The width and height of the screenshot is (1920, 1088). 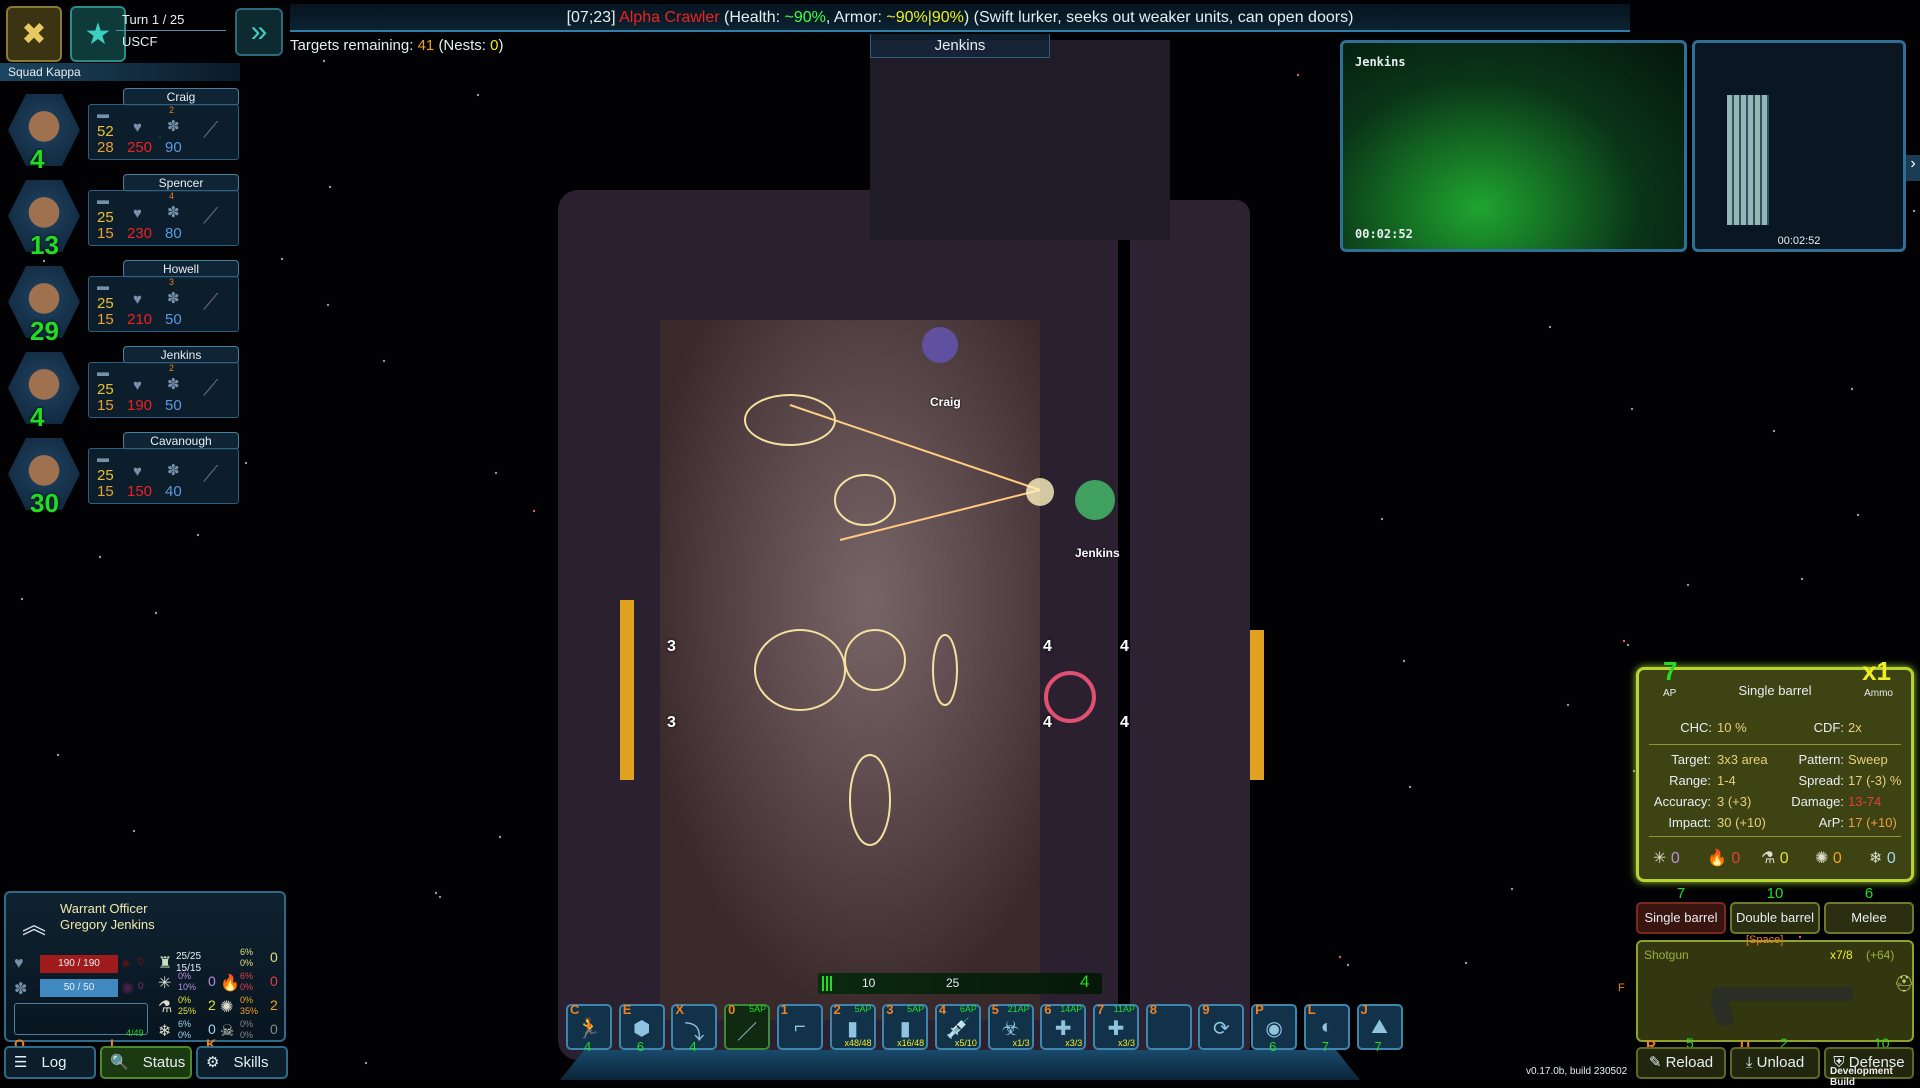 I want to click on squad-card-craig: 4 Craig ▬ 52 28 ♥ 250 2 ✽ 90 ⟋, so click(x=120, y=131).